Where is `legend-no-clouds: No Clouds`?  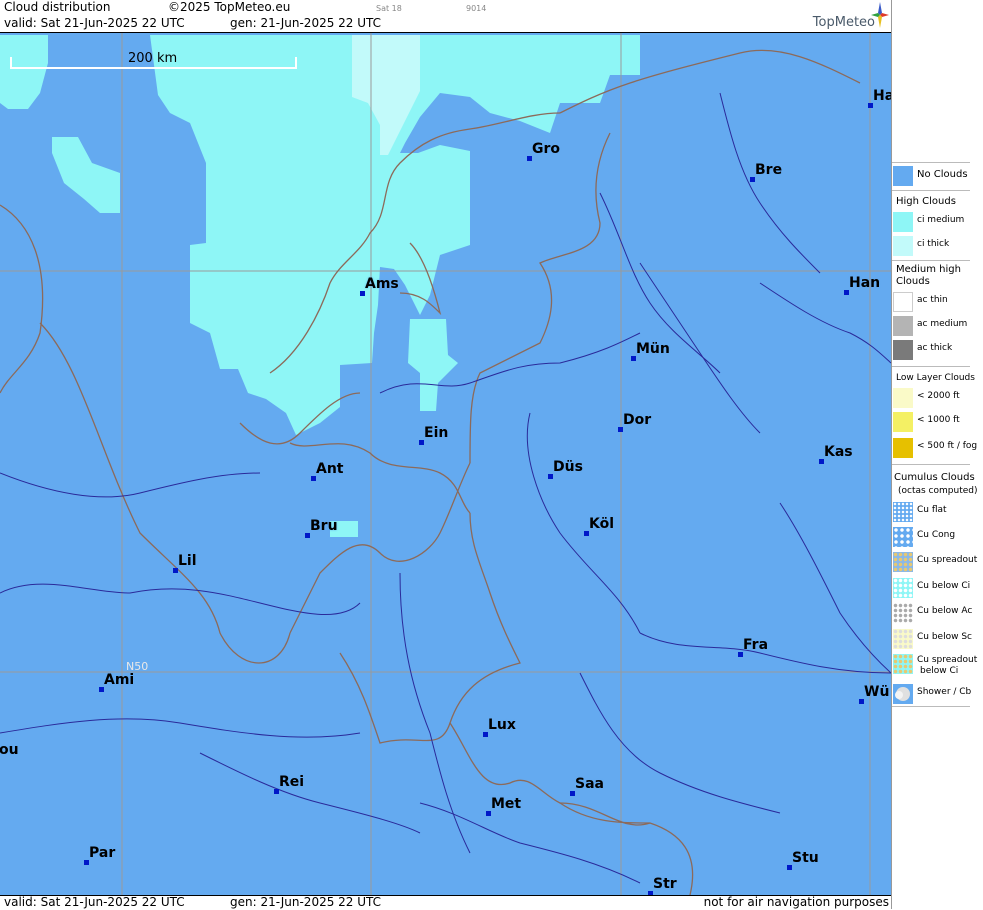 legend-no-clouds: No Clouds is located at coordinates (932, 177).